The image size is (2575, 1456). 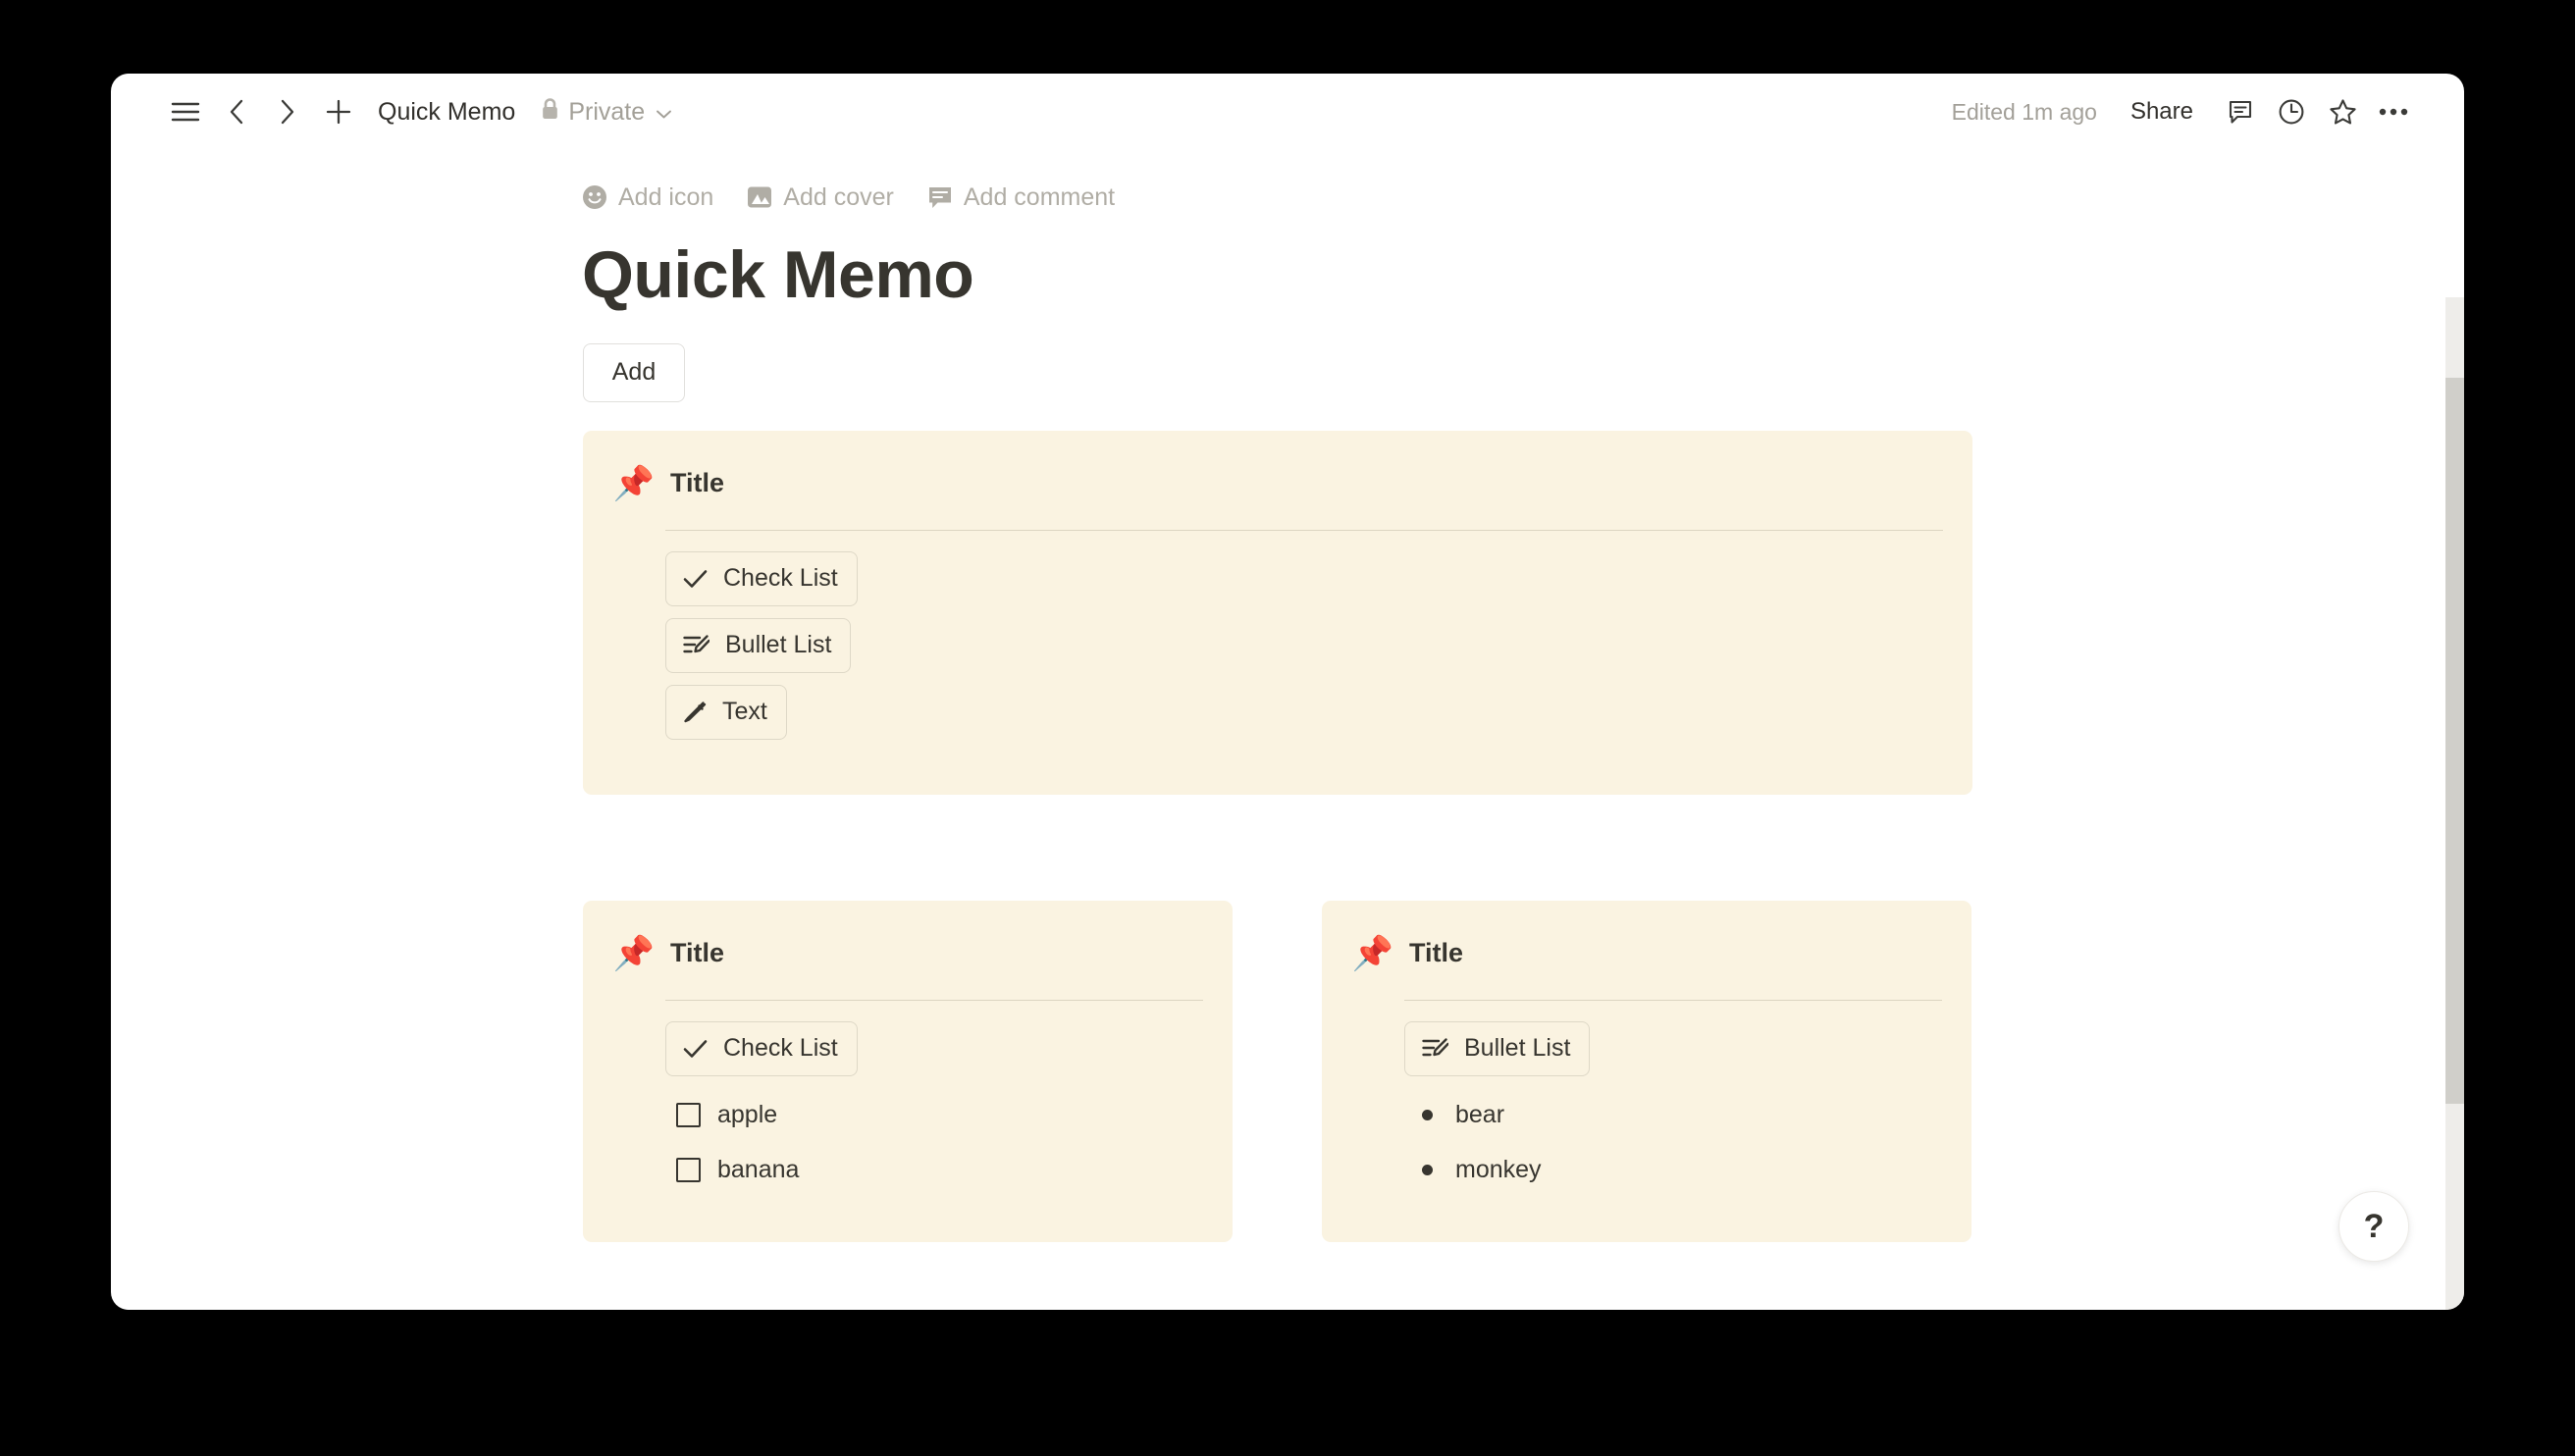 What do you see at coordinates (2374, 1226) in the screenshot?
I see `help-button: ?` at bounding box center [2374, 1226].